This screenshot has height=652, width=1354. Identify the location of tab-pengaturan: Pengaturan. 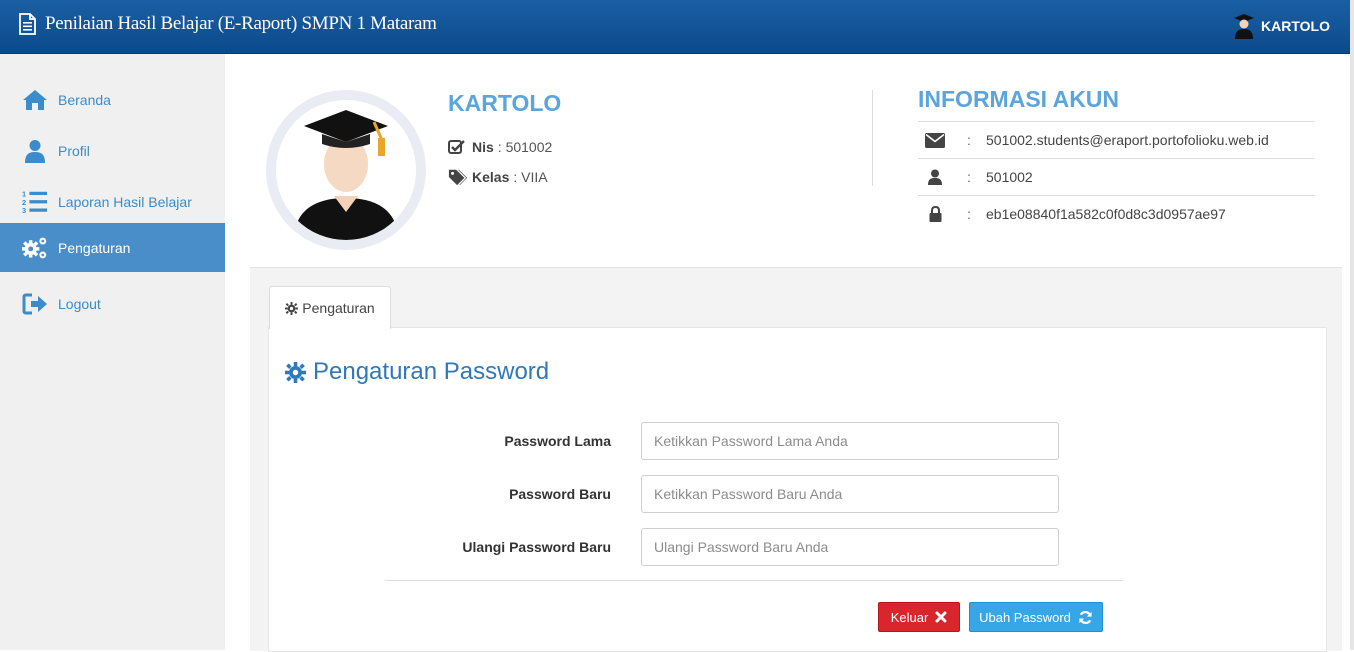
(330, 307).